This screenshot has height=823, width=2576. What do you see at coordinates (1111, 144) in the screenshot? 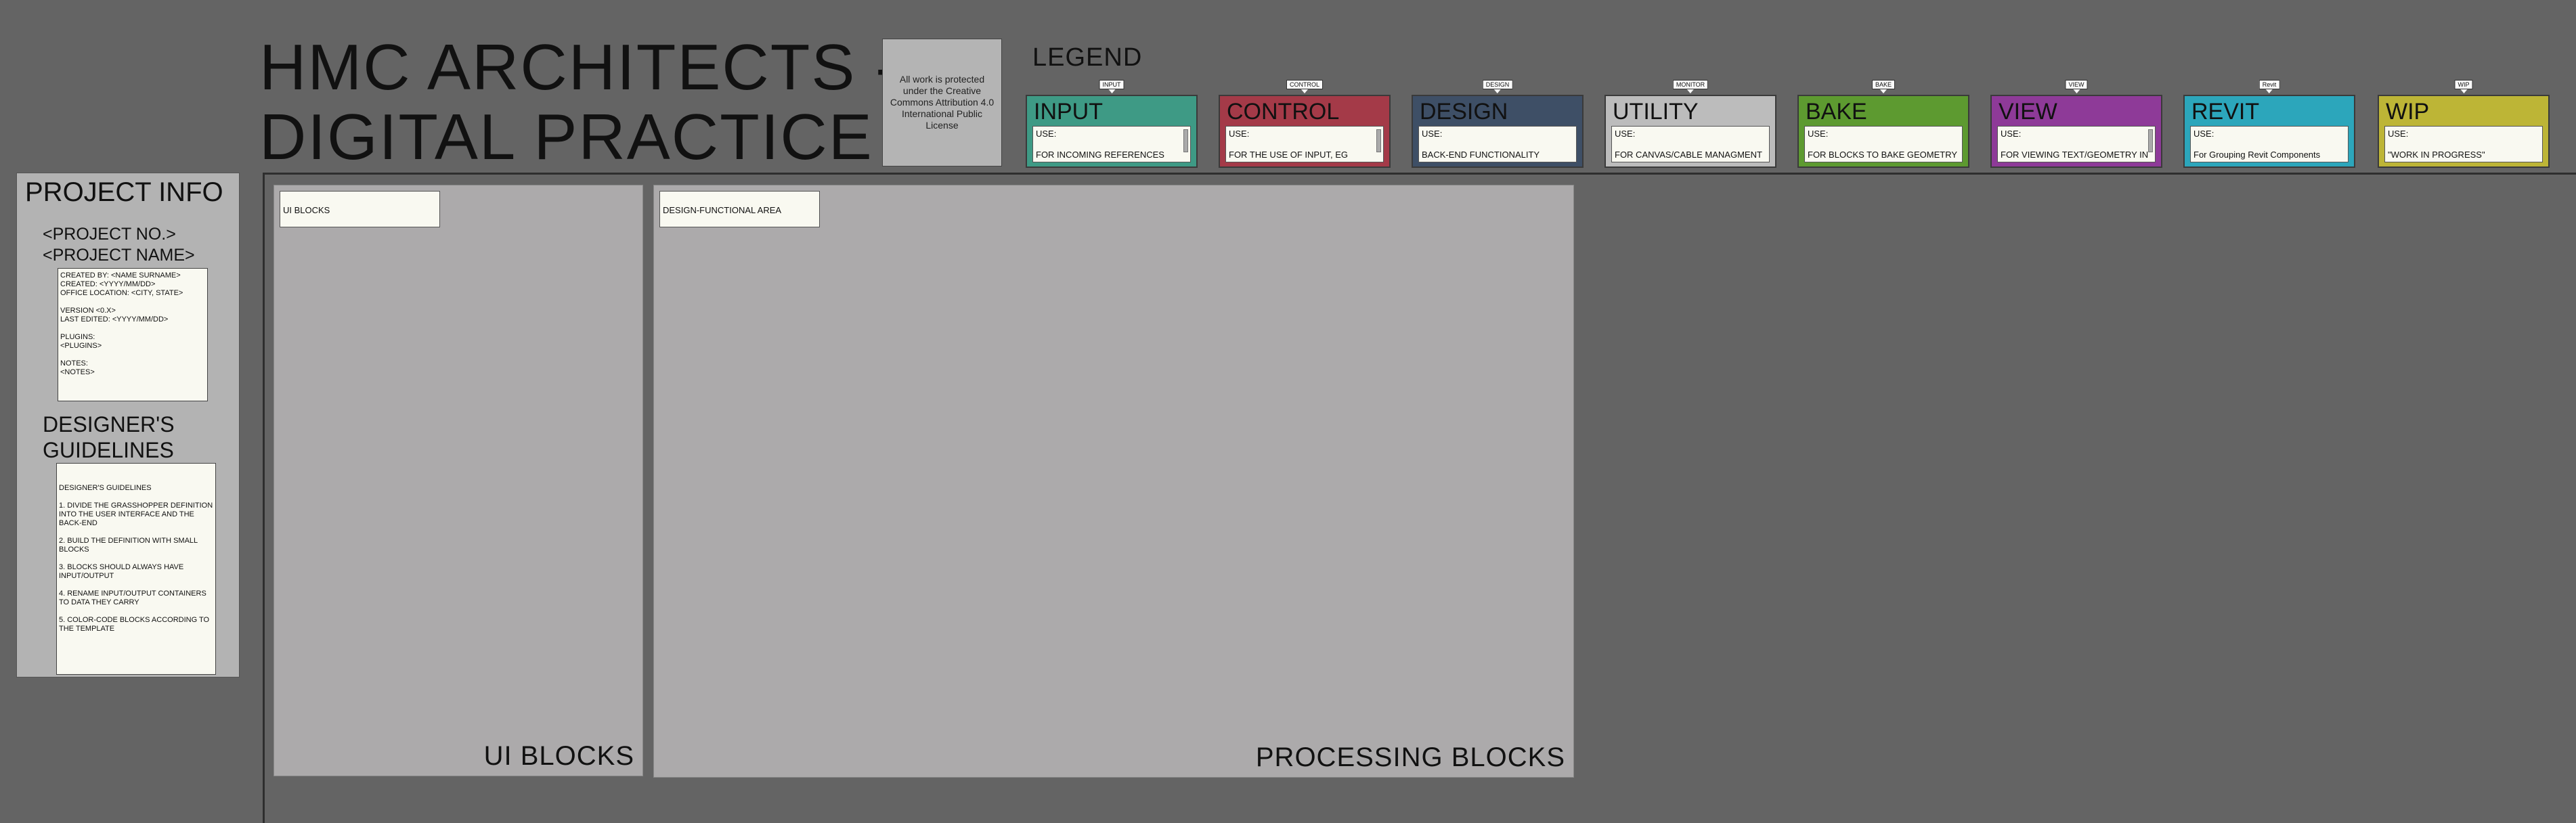
I see `legend-panel-input: USE: FOR INCOMING REFERENCES` at bounding box center [1111, 144].